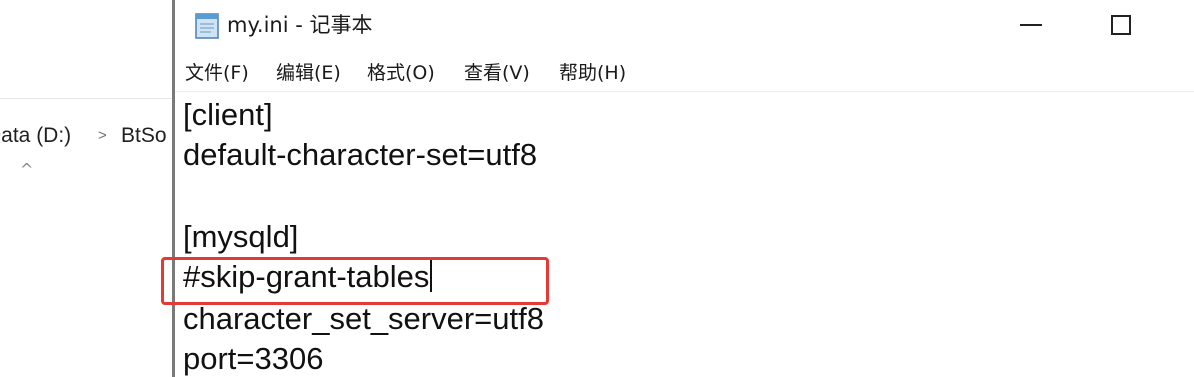  I want to click on maximize-icon, so click(1121, 25).